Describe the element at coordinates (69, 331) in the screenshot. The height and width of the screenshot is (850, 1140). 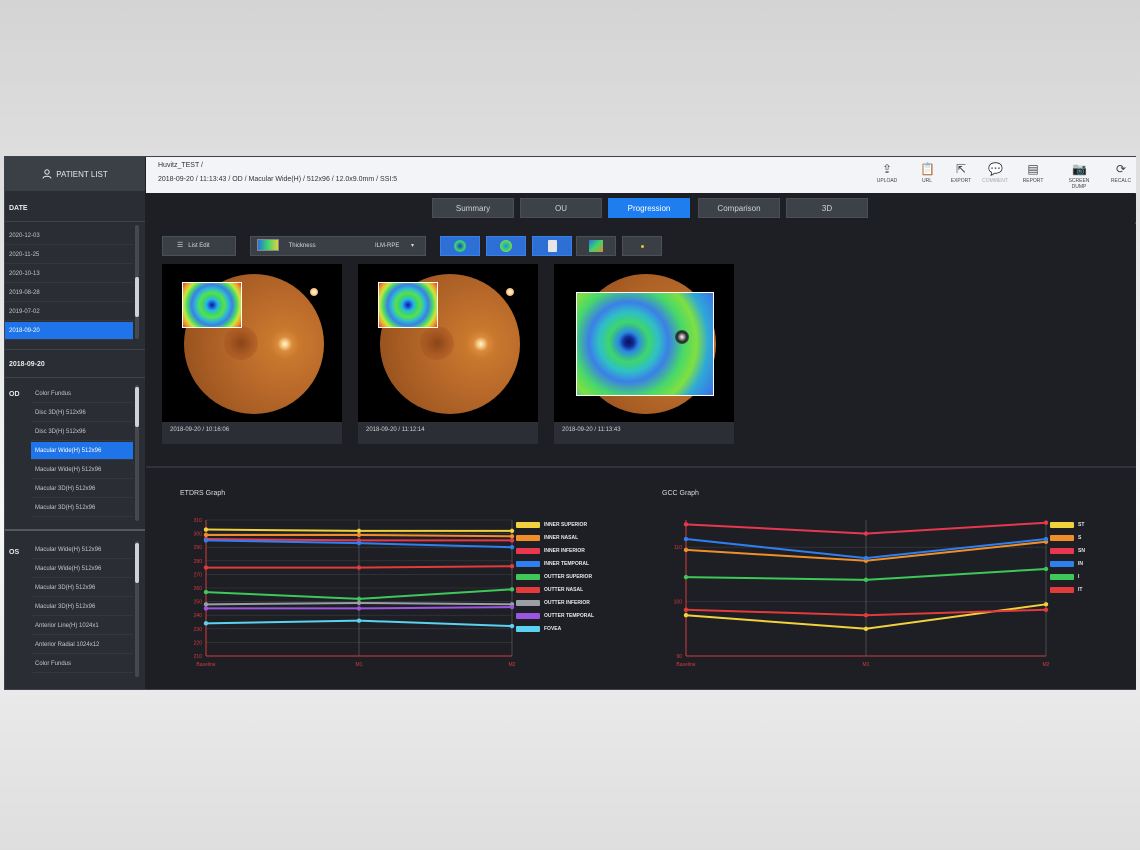
I see `date-list-item: 2018-09-20` at that location.